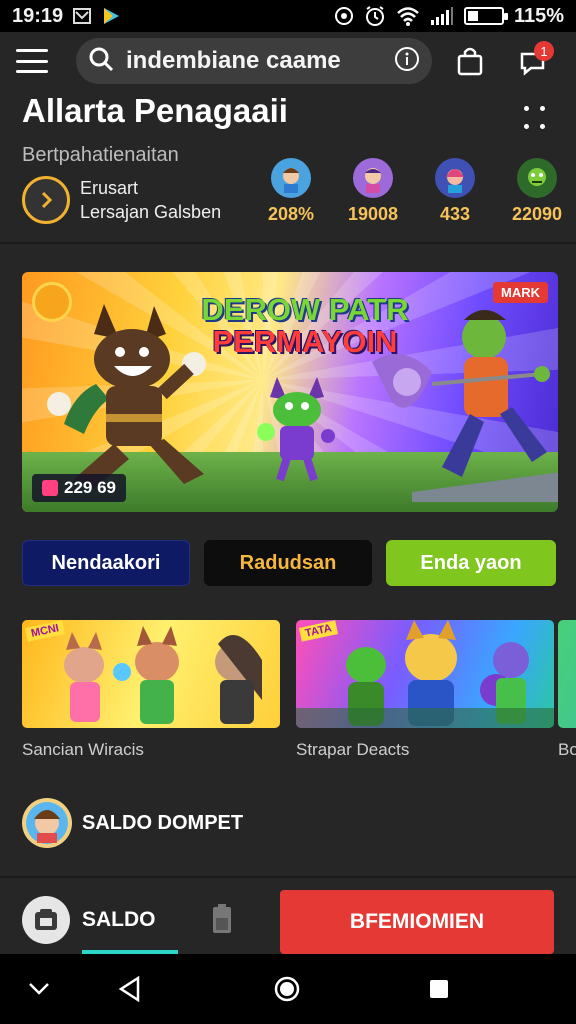  I want to click on wallet-avatar, so click(47, 823).